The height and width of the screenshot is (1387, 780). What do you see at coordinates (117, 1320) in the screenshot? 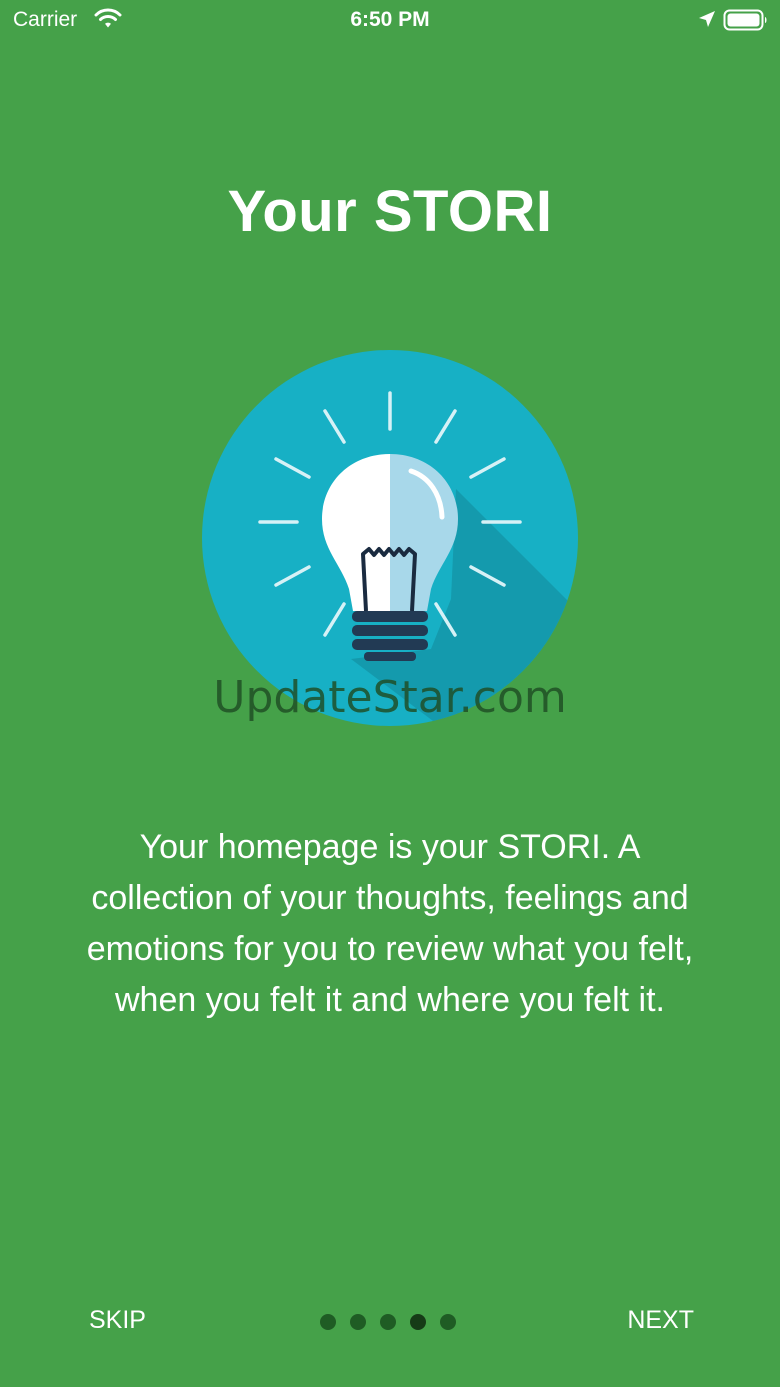
I see `skip-button: SKIP` at bounding box center [117, 1320].